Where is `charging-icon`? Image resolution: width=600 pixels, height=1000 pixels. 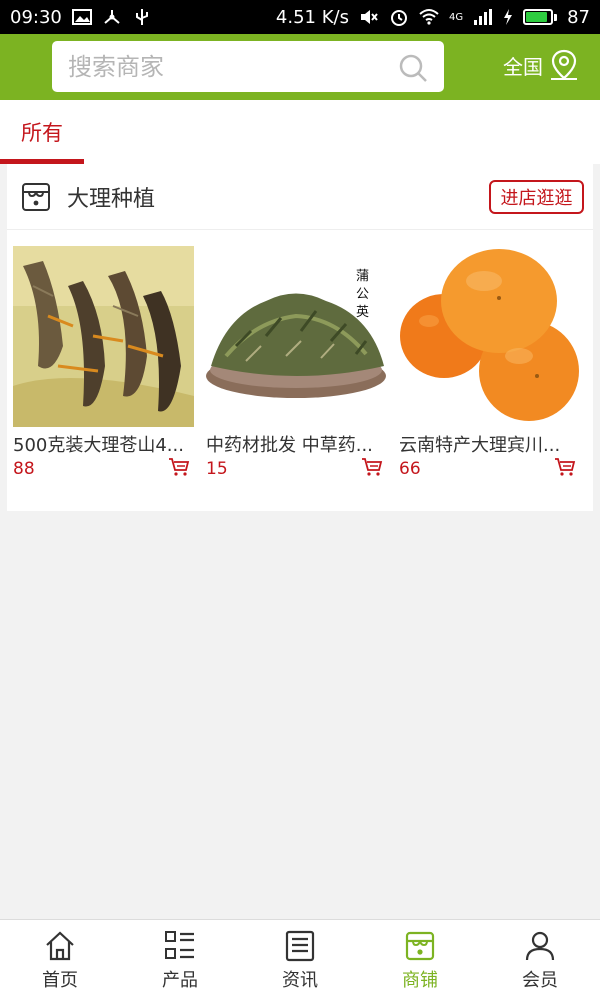 charging-icon is located at coordinates (508, 17).